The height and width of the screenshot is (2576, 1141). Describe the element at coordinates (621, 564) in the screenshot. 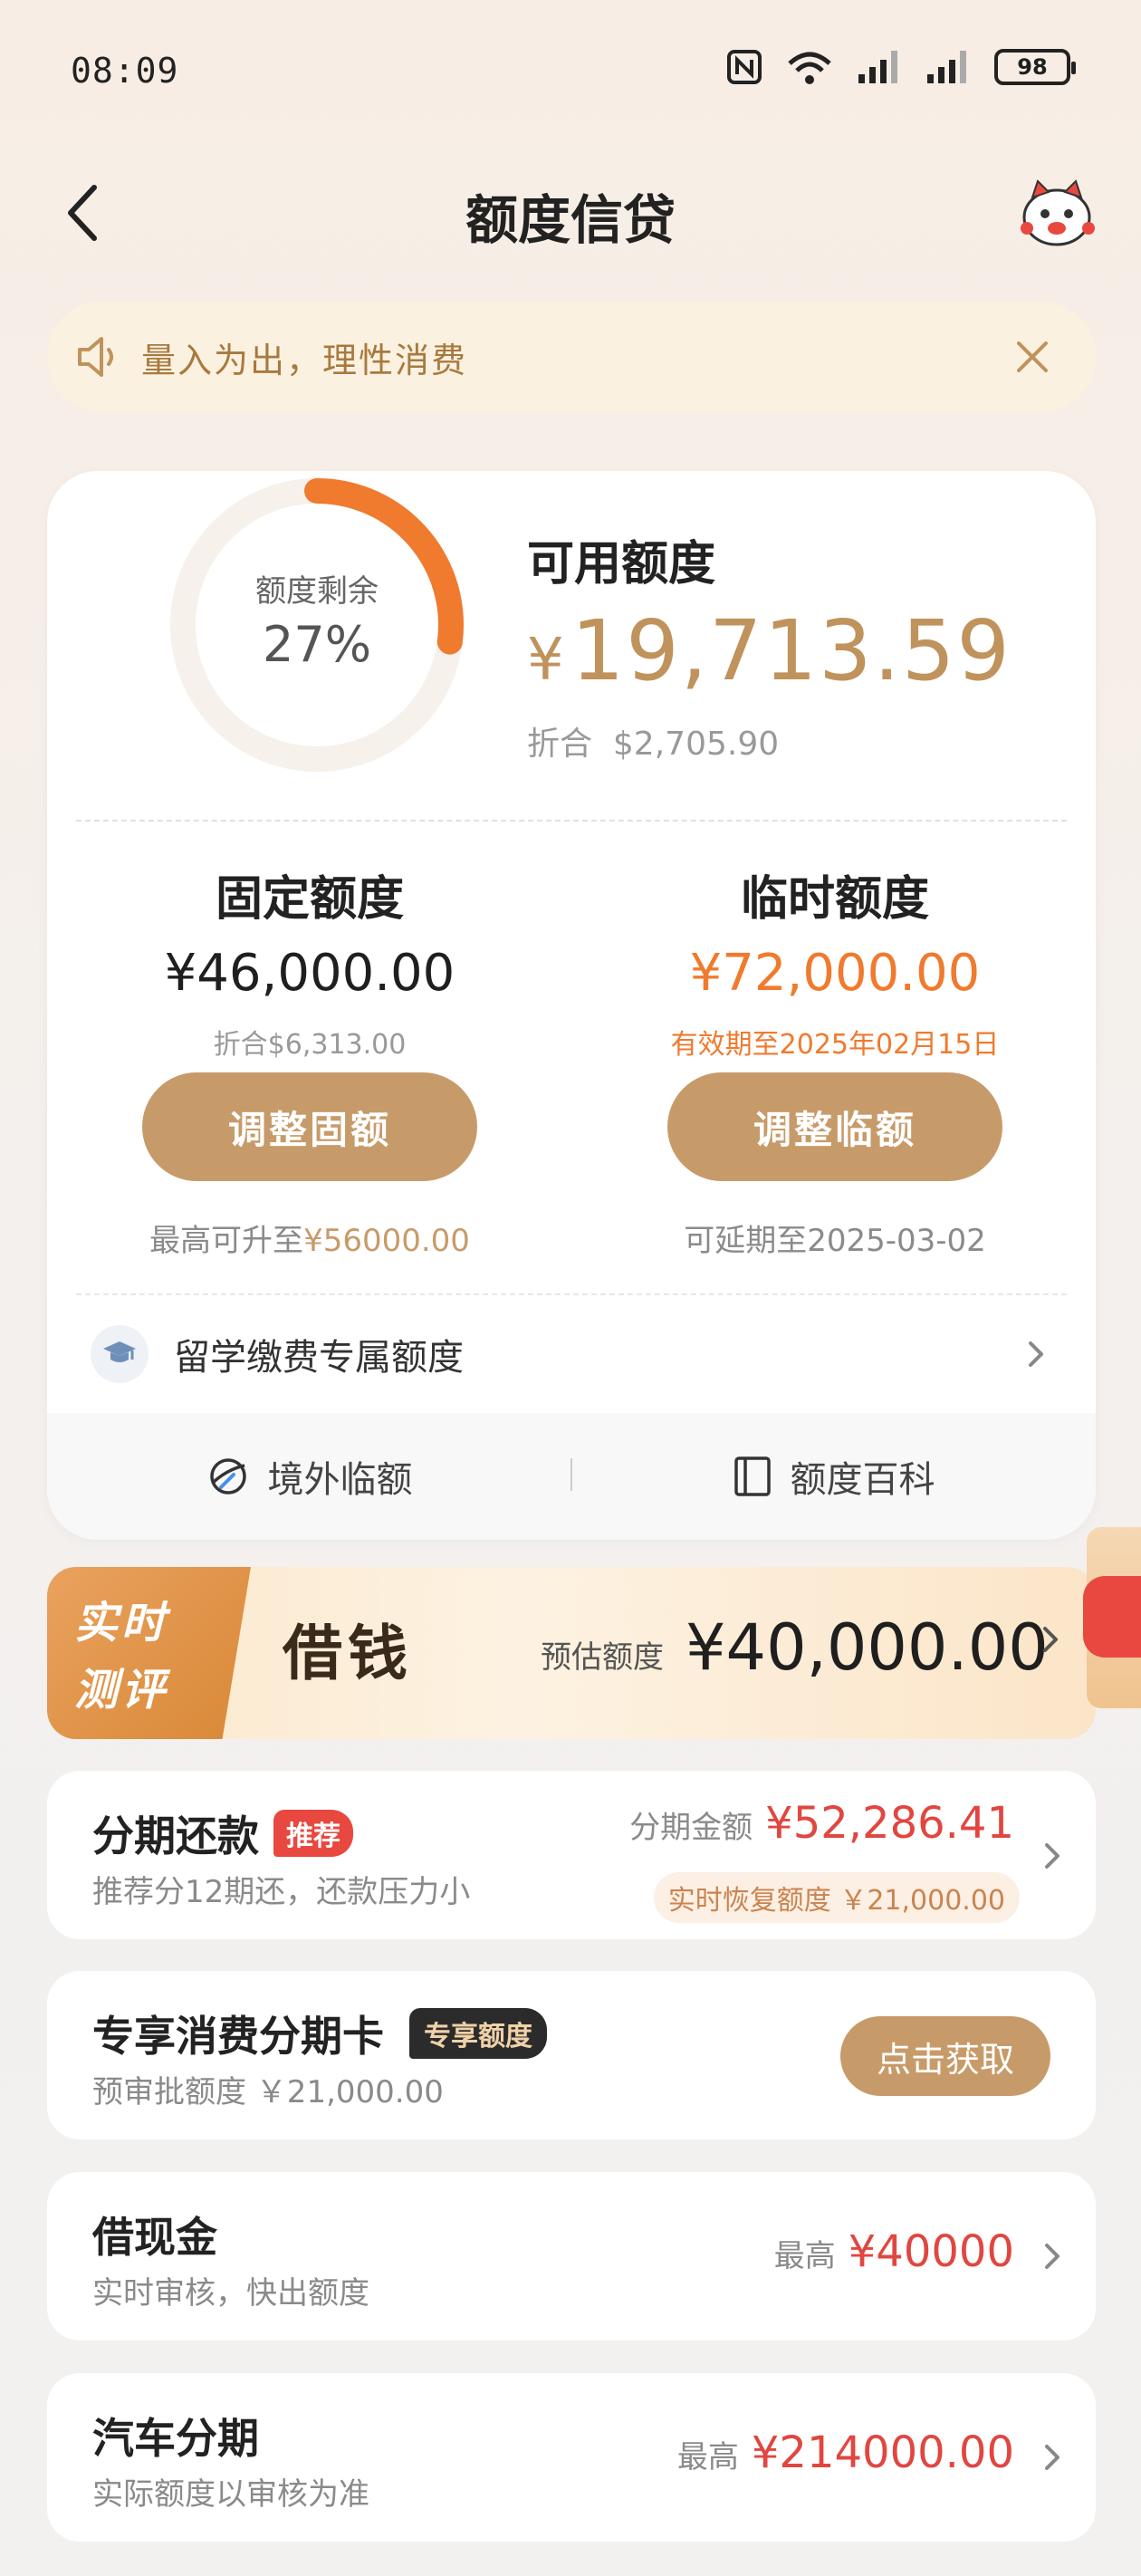

I see `available-label: 可用额度` at that location.